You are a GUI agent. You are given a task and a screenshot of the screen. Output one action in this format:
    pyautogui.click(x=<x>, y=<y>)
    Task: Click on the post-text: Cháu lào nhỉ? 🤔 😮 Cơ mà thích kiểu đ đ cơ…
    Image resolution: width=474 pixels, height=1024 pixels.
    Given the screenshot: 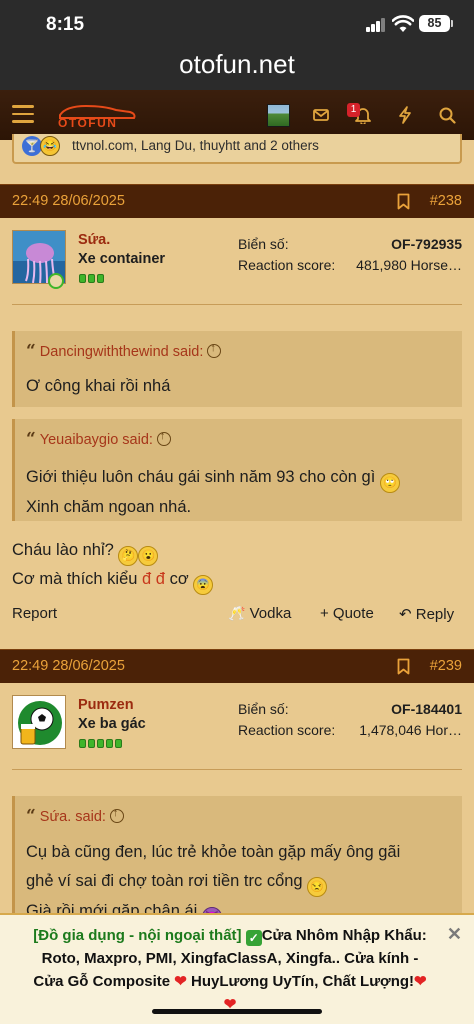 What is the action you would take?
    pyautogui.click(x=113, y=566)
    